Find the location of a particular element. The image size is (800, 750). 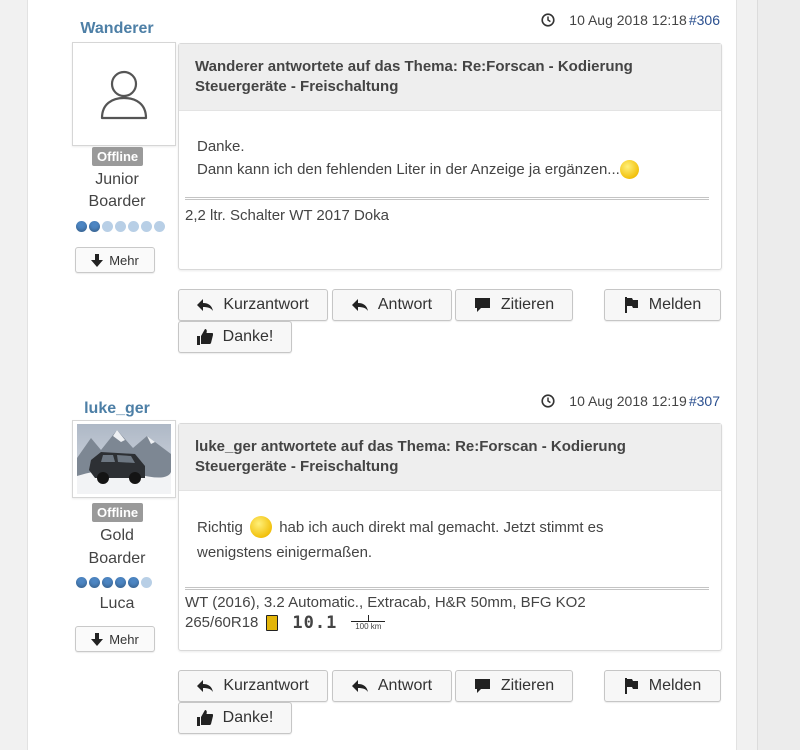

post-body-line-2: wenigstens einigermaßen. is located at coordinates (285, 552).